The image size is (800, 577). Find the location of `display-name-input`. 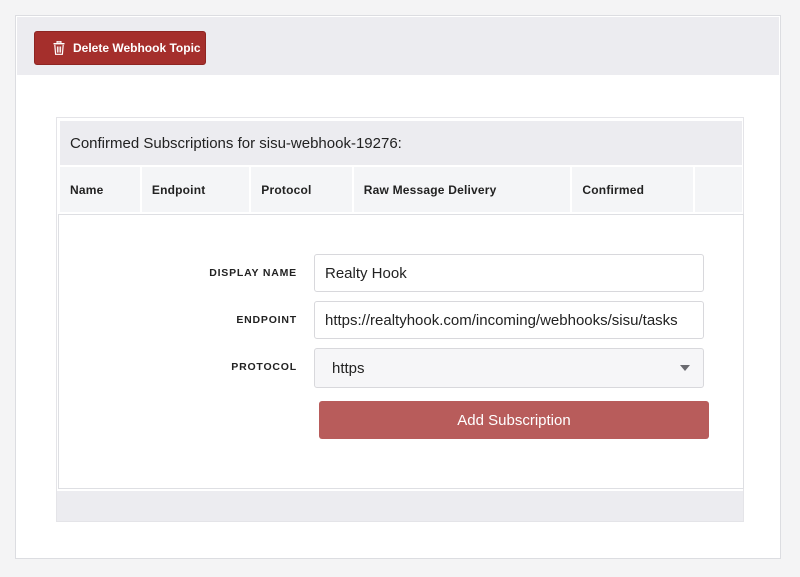

display-name-input is located at coordinates (509, 273).